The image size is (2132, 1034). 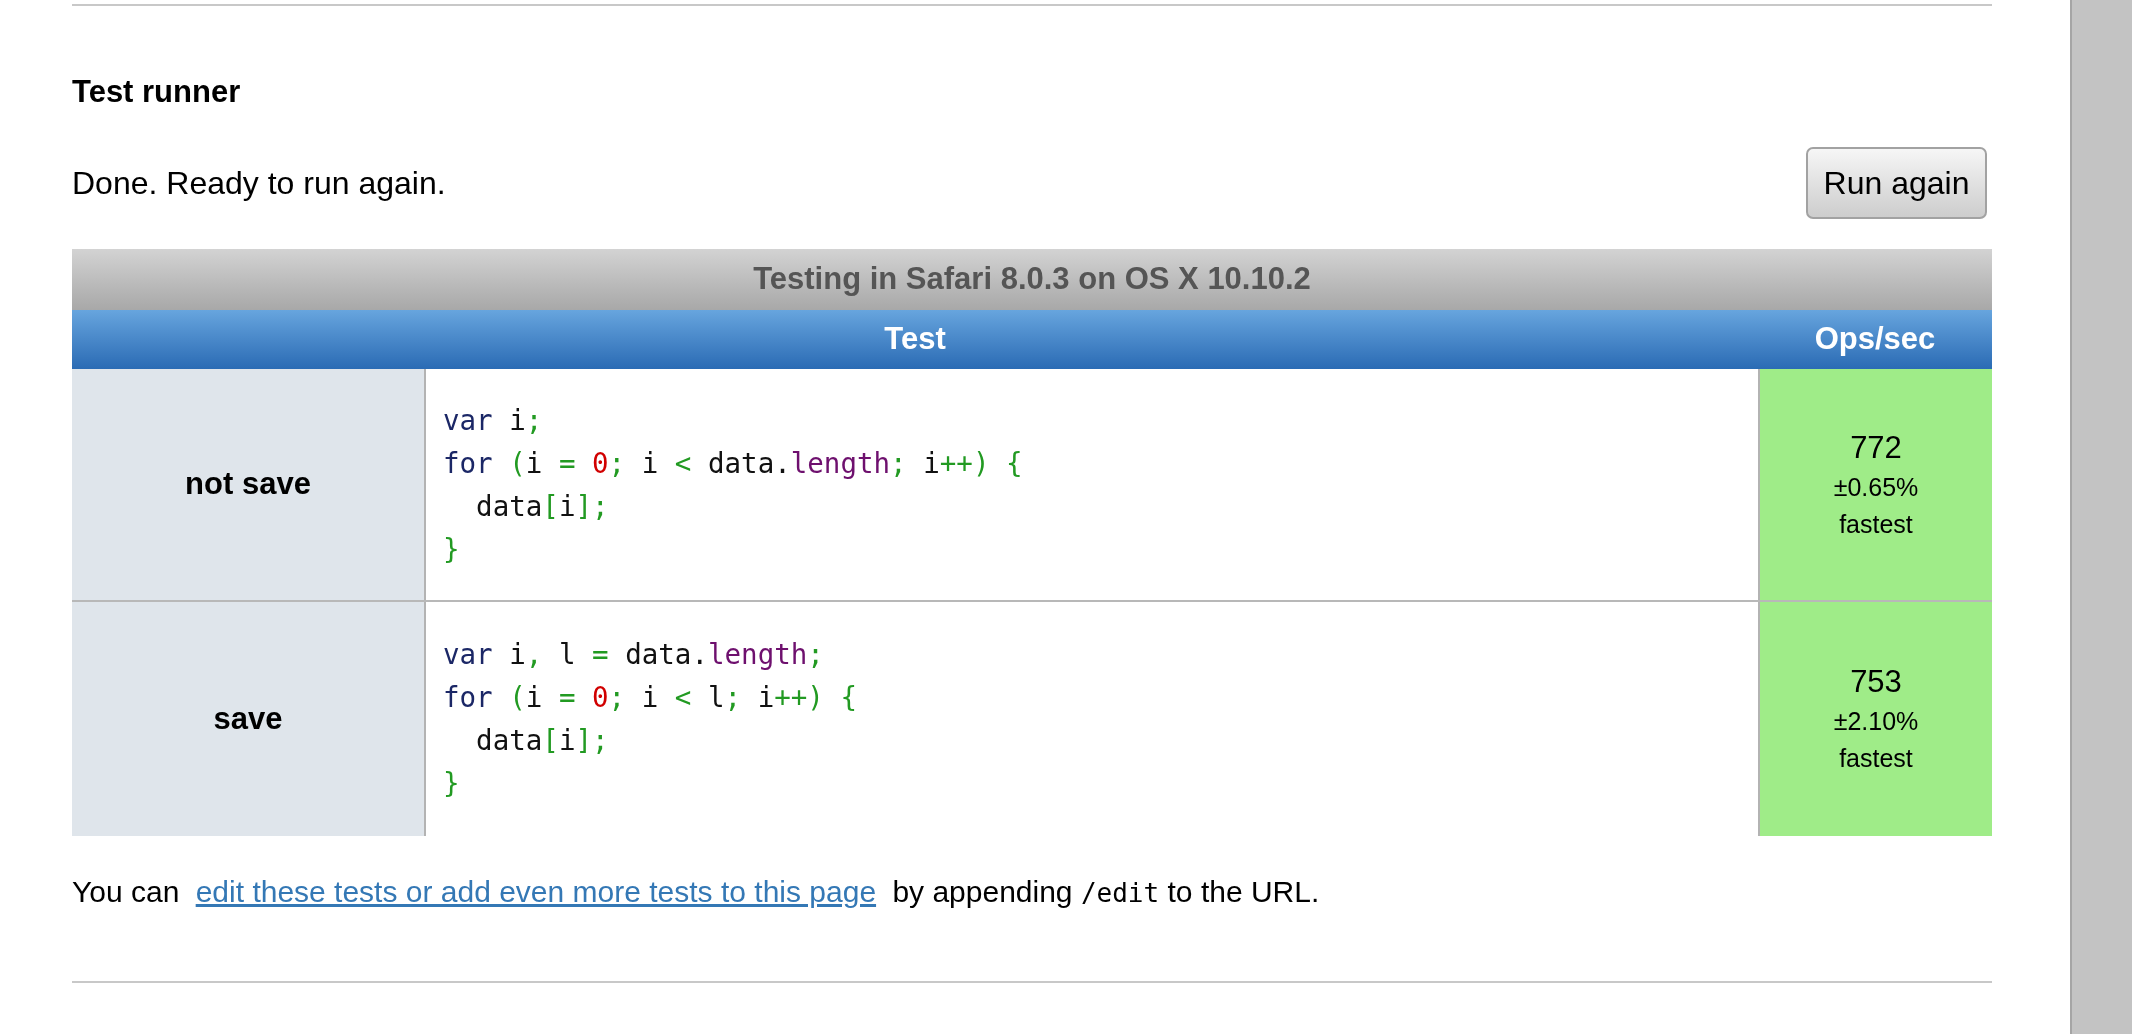 I want to click on edit-tests-link: edit these tests or add even more tests to this page, so click(x=536, y=891).